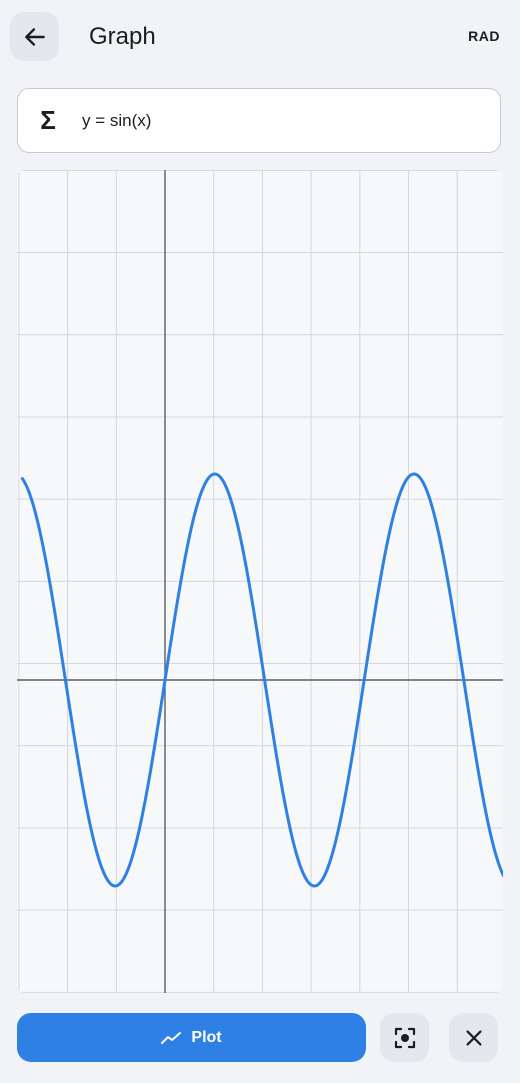 The image size is (520, 1083). What do you see at coordinates (206, 1037) in the screenshot?
I see `plot-label: Plot` at bounding box center [206, 1037].